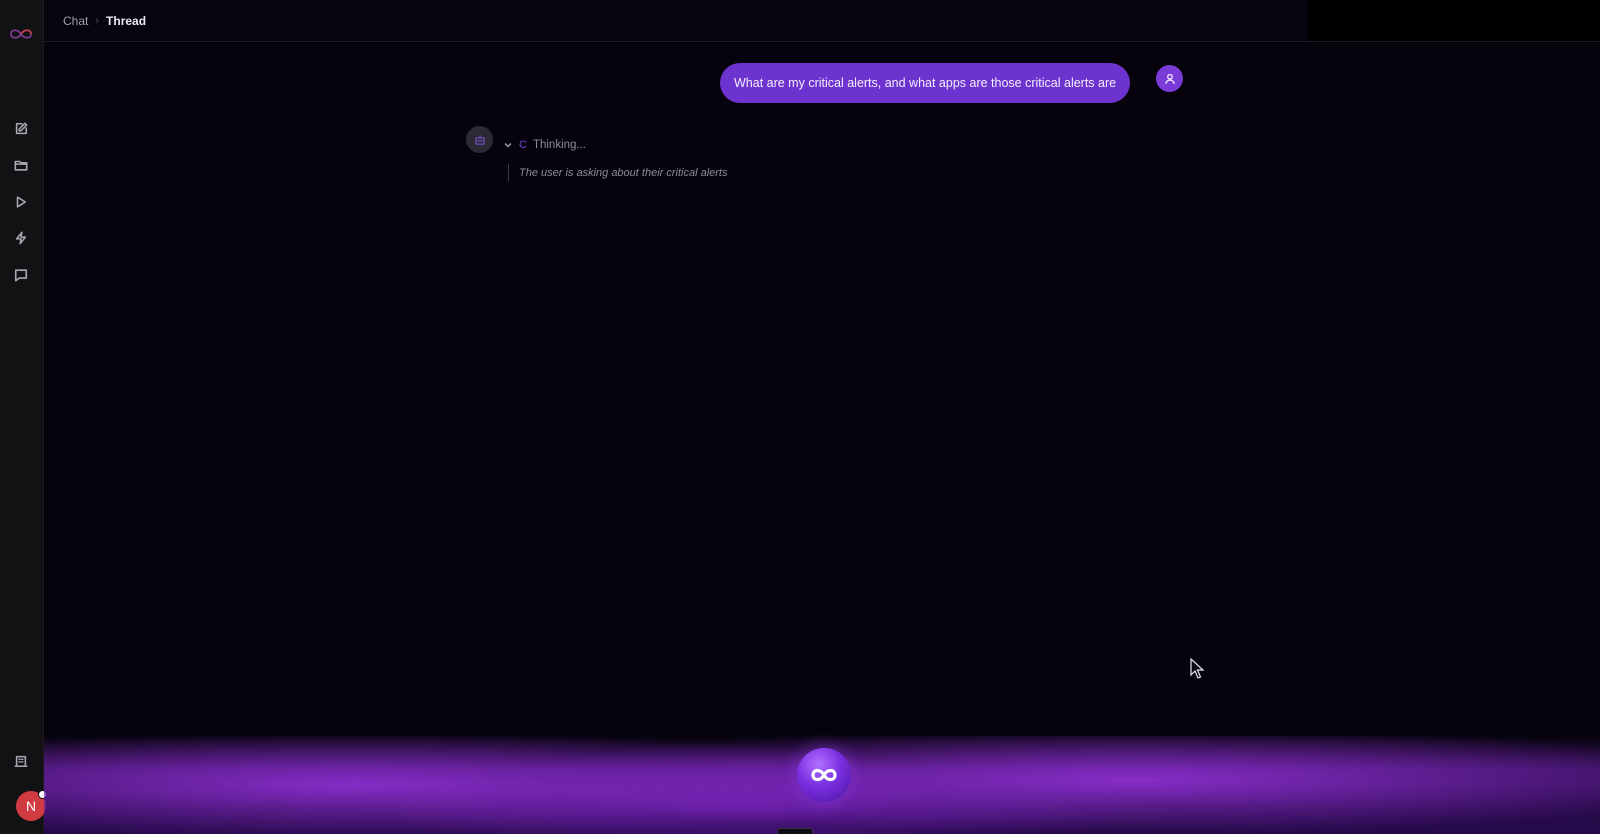 This screenshot has height=834, width=1600. What do you see at coordinates (1454, 20) in the screenshot?
I see `header-corner-panel` at bounding box center [1454, 20].